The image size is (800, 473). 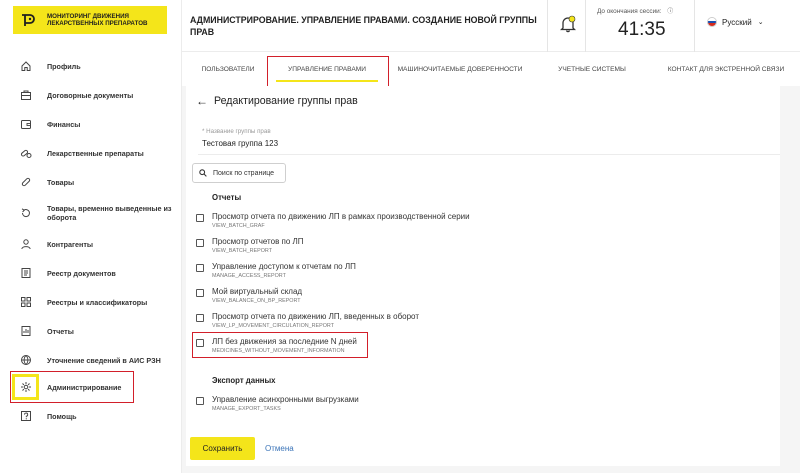 I want to click on chevron-down-icon: ⌄, so click(x=760, y=22).